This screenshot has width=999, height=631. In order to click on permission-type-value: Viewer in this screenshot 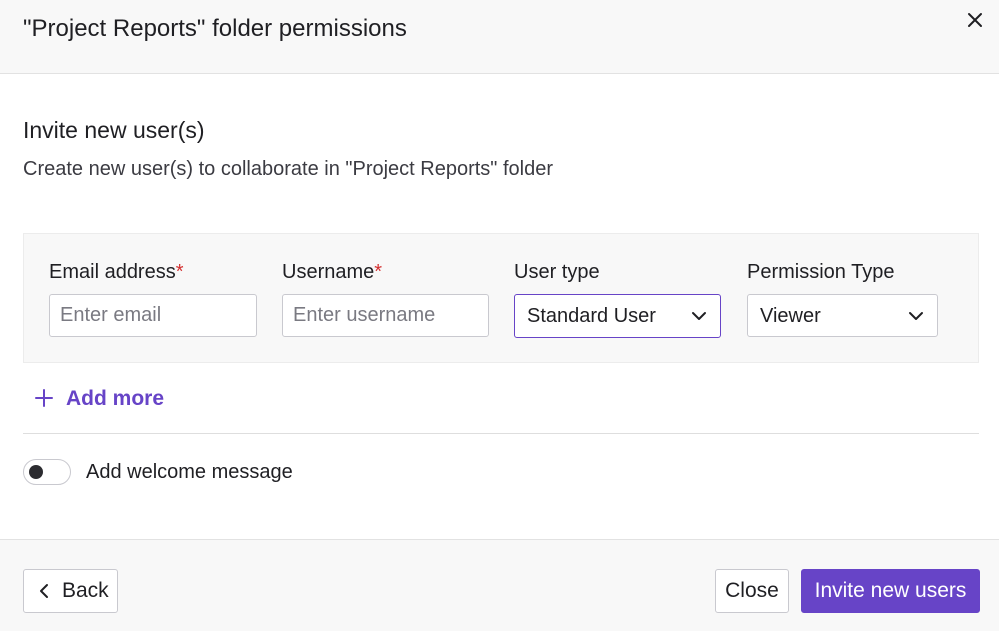, I will do `click(790, 316)`.